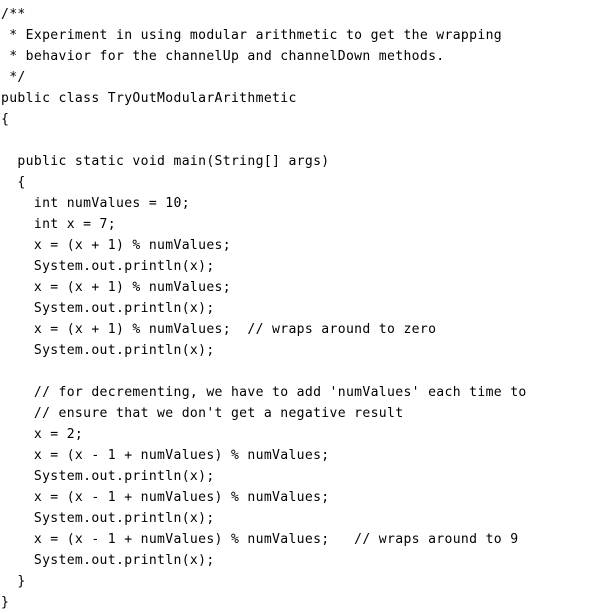 The width and height of the screenshot is (592, 613). Describe the element at coordinates (58, 224) in the screenshot. I see `code-line: int x = 7;` at that location.